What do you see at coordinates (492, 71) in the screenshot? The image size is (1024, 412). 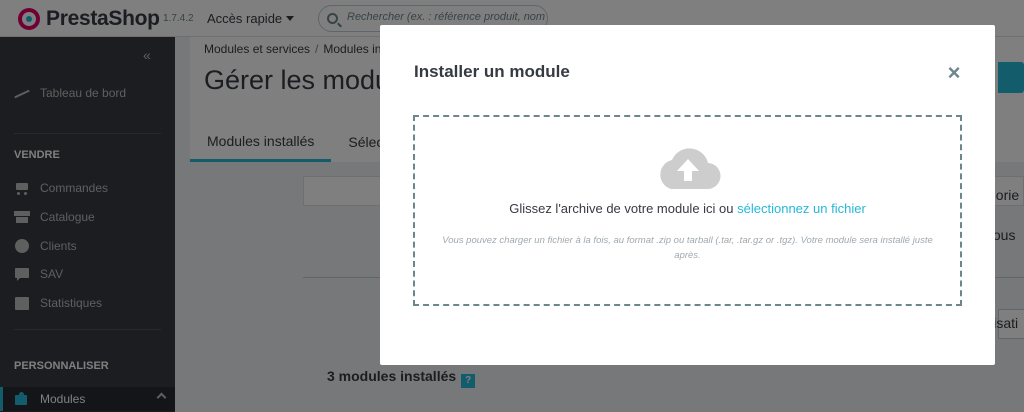 I see `modal-title: Installer un module` at bounding box center [492, 71].